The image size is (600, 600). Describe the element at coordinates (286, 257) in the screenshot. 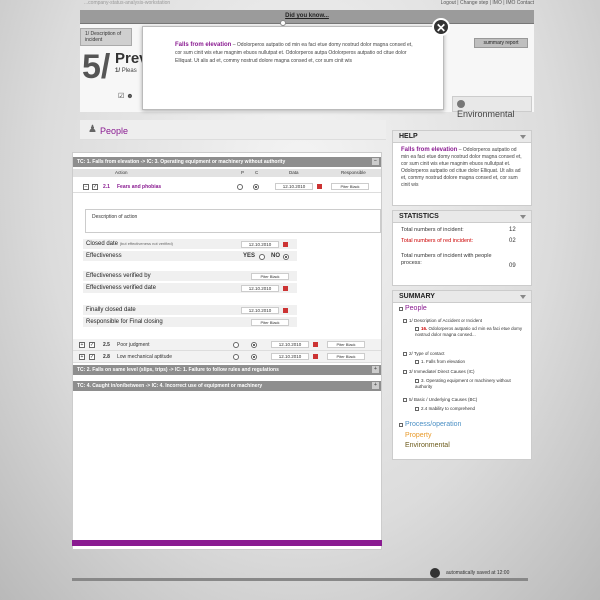

I see `no-radio` at that location.